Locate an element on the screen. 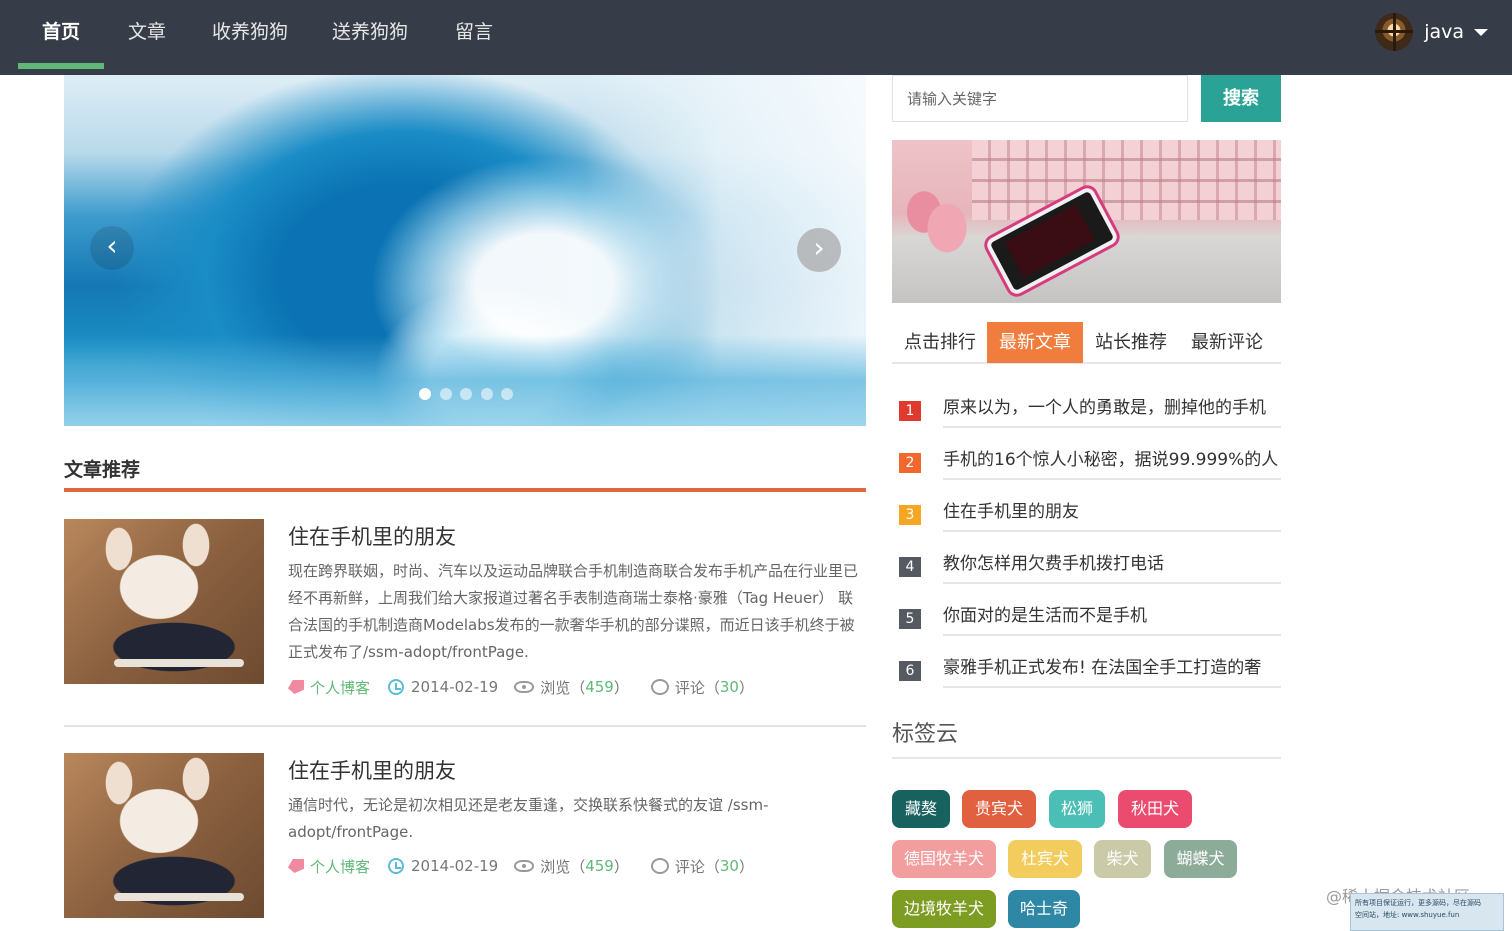 The height and width of the screenshot is (931, 1512). watermark-line: 空间站，地址: www.shuyue.fun is located at coordinates (1407, 915).